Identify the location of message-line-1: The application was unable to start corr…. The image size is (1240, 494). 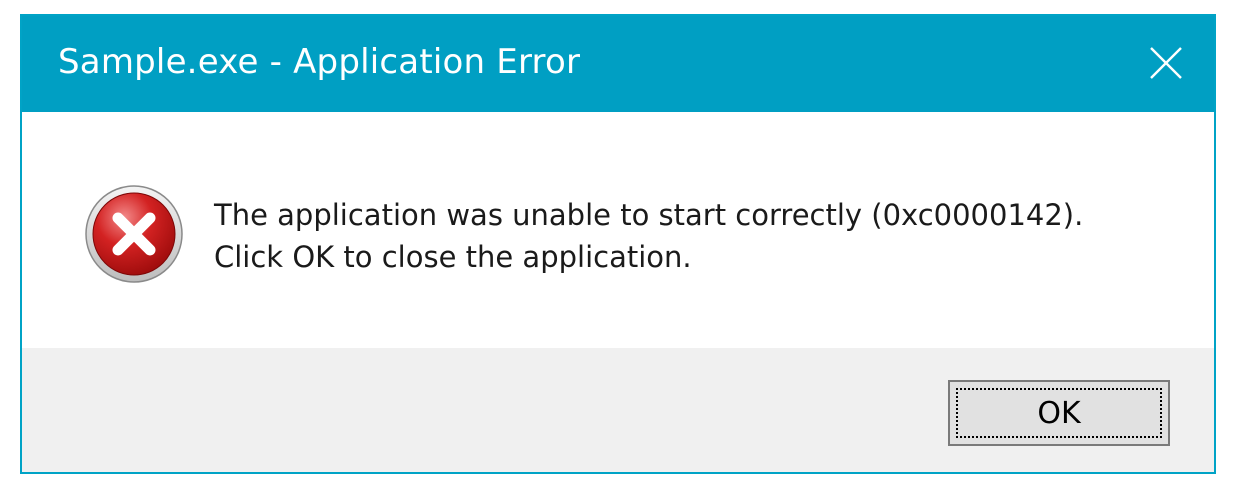
(649, 215).